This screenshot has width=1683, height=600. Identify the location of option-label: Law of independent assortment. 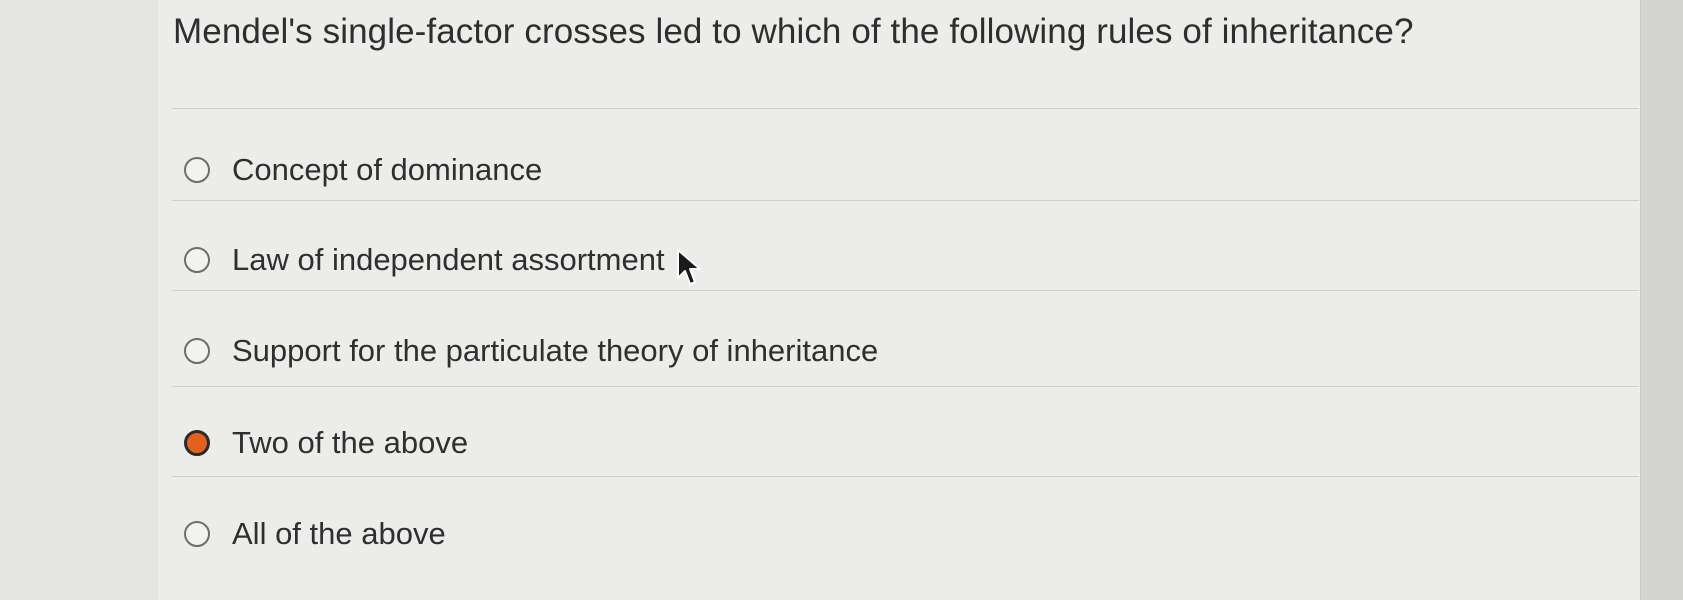
(448, 259).